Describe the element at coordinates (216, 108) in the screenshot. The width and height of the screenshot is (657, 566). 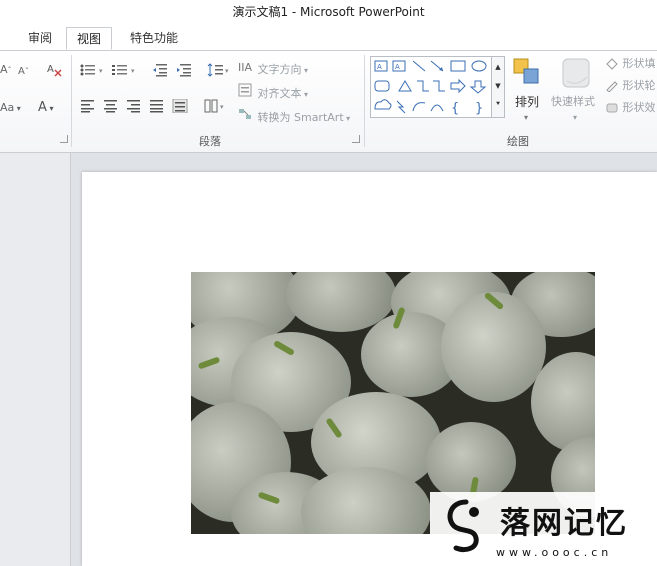
I see `columns-icon: ▾` at that location.